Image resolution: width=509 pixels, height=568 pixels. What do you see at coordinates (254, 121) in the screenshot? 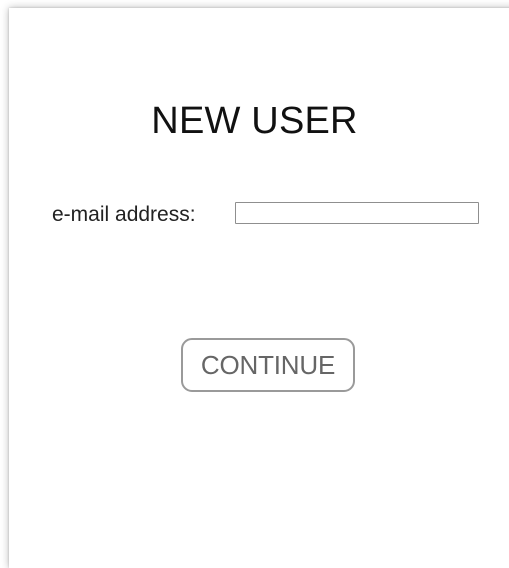
I see `page-title: NEW USER` at bounding box center [254, 121].